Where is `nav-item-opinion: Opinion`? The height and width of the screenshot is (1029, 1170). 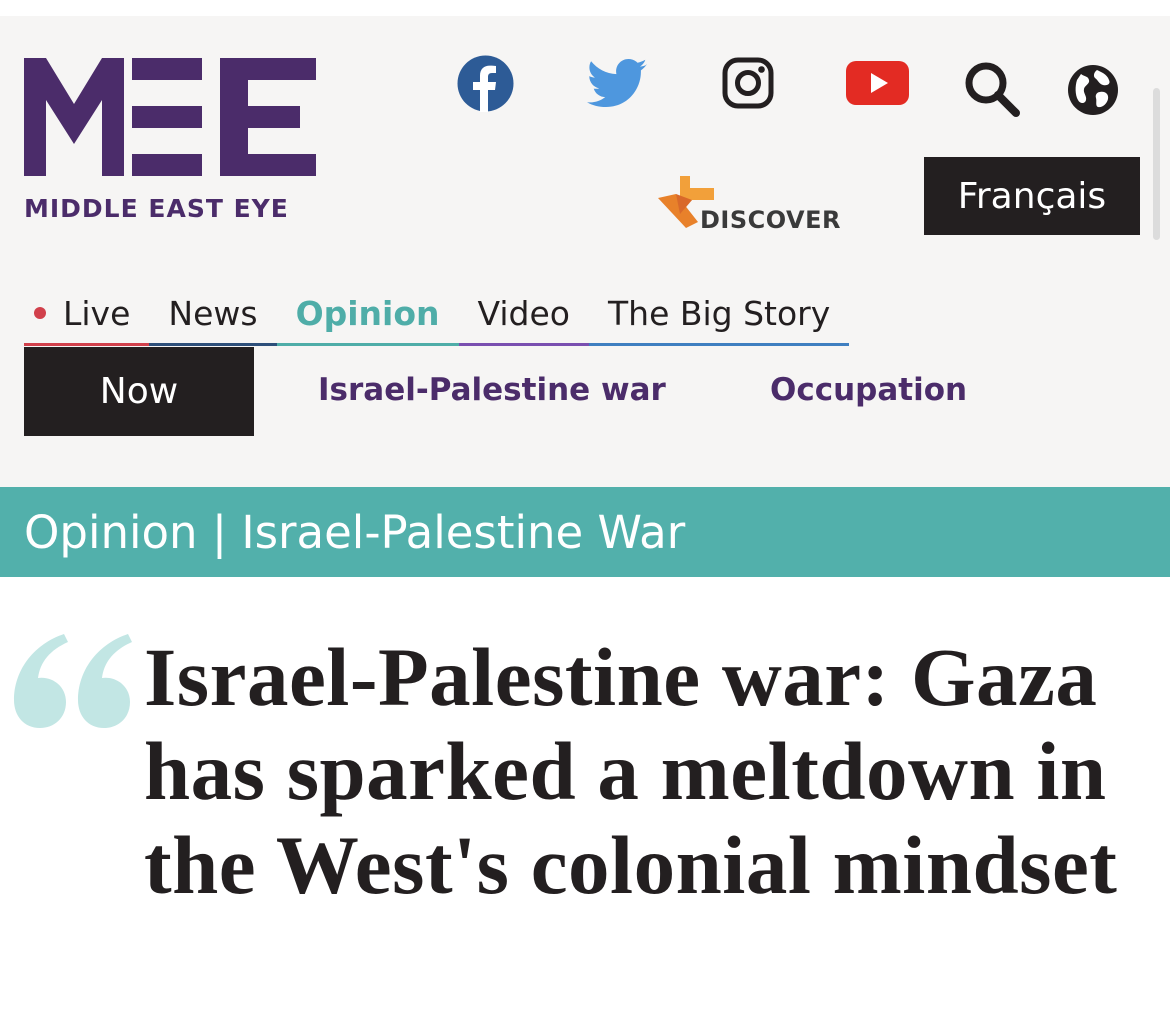
nav-item-opinion: Opinion is located at coordinates (367, 313).